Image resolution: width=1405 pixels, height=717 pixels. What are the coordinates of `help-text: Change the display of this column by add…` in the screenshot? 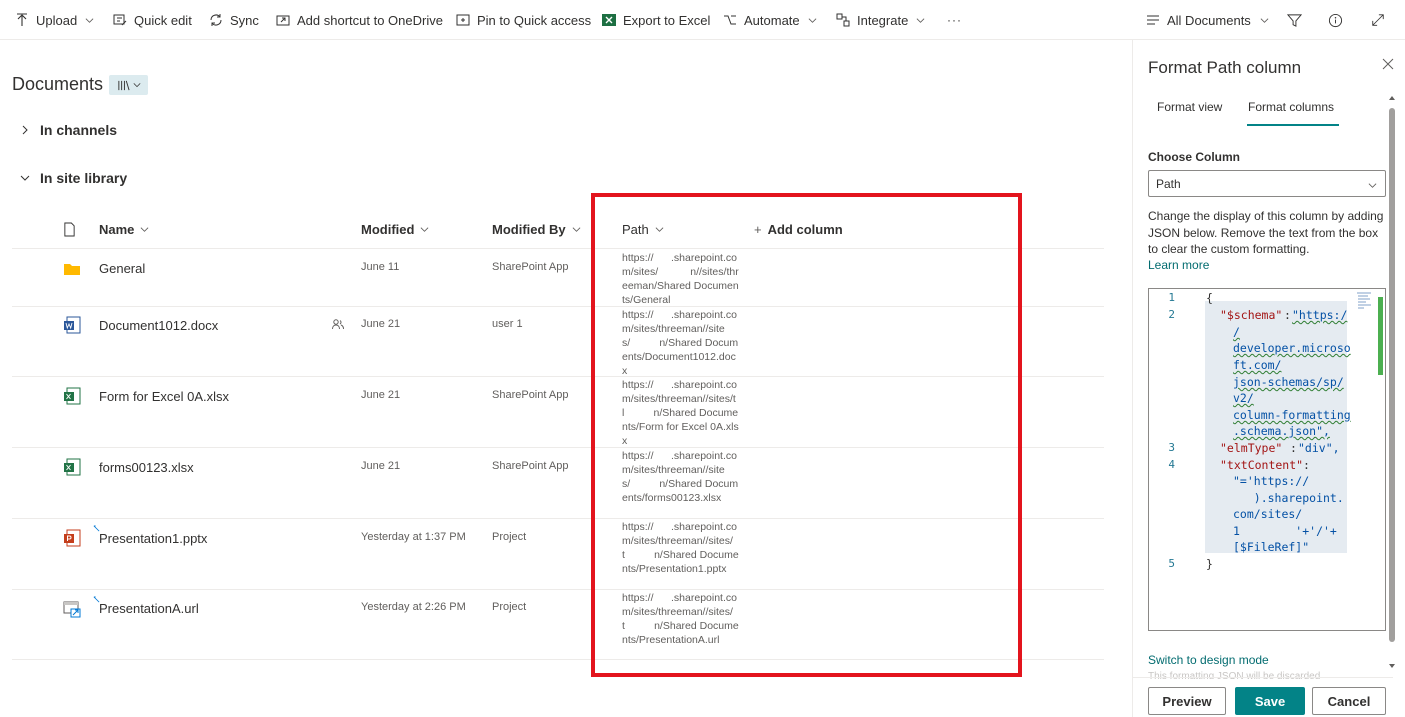 It's located at (1266, 232).